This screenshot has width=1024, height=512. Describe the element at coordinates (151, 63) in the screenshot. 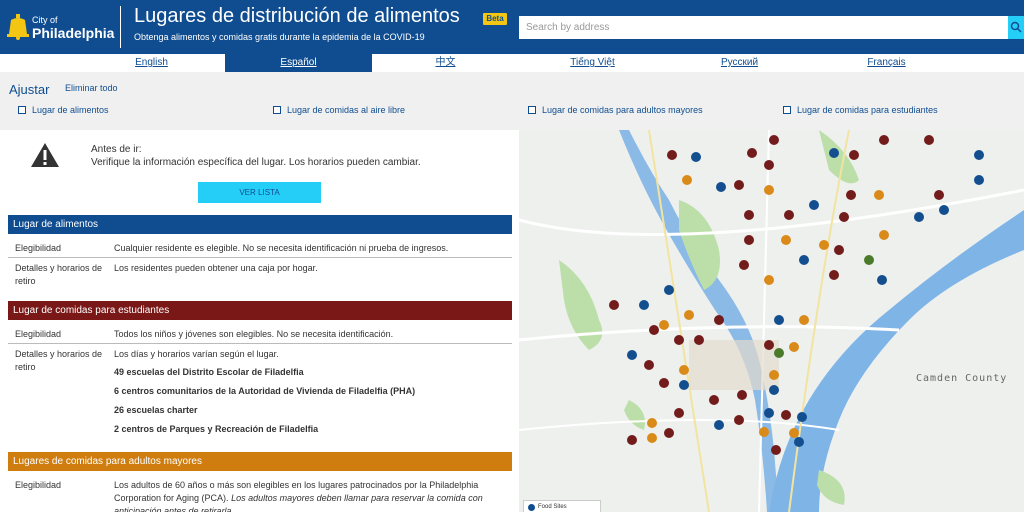

I see `lang-english: English` at that location.